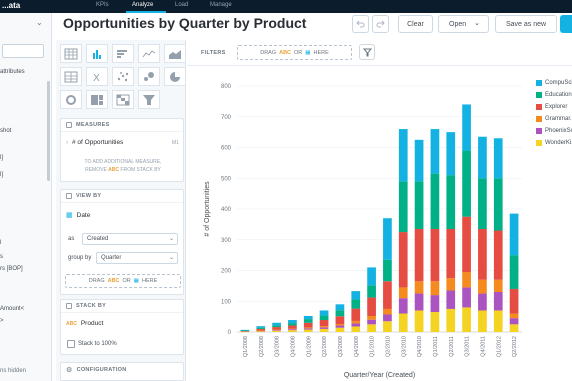 This screenshot has width=572, height=381. What do you see at coordinates (566, 24) in the screenshot?
I see `save-button` at bounding box center [566, 24].